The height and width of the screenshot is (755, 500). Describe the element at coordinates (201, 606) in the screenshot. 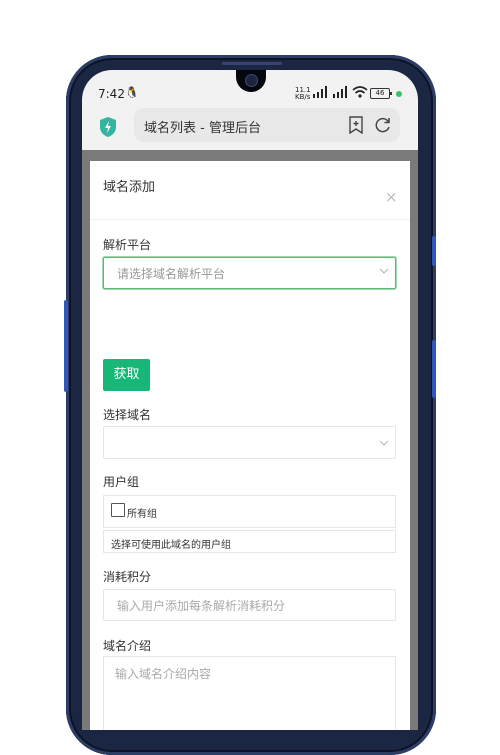

I see `points-placeholder: 输入用户添加每条解析消耗积分` at that location.